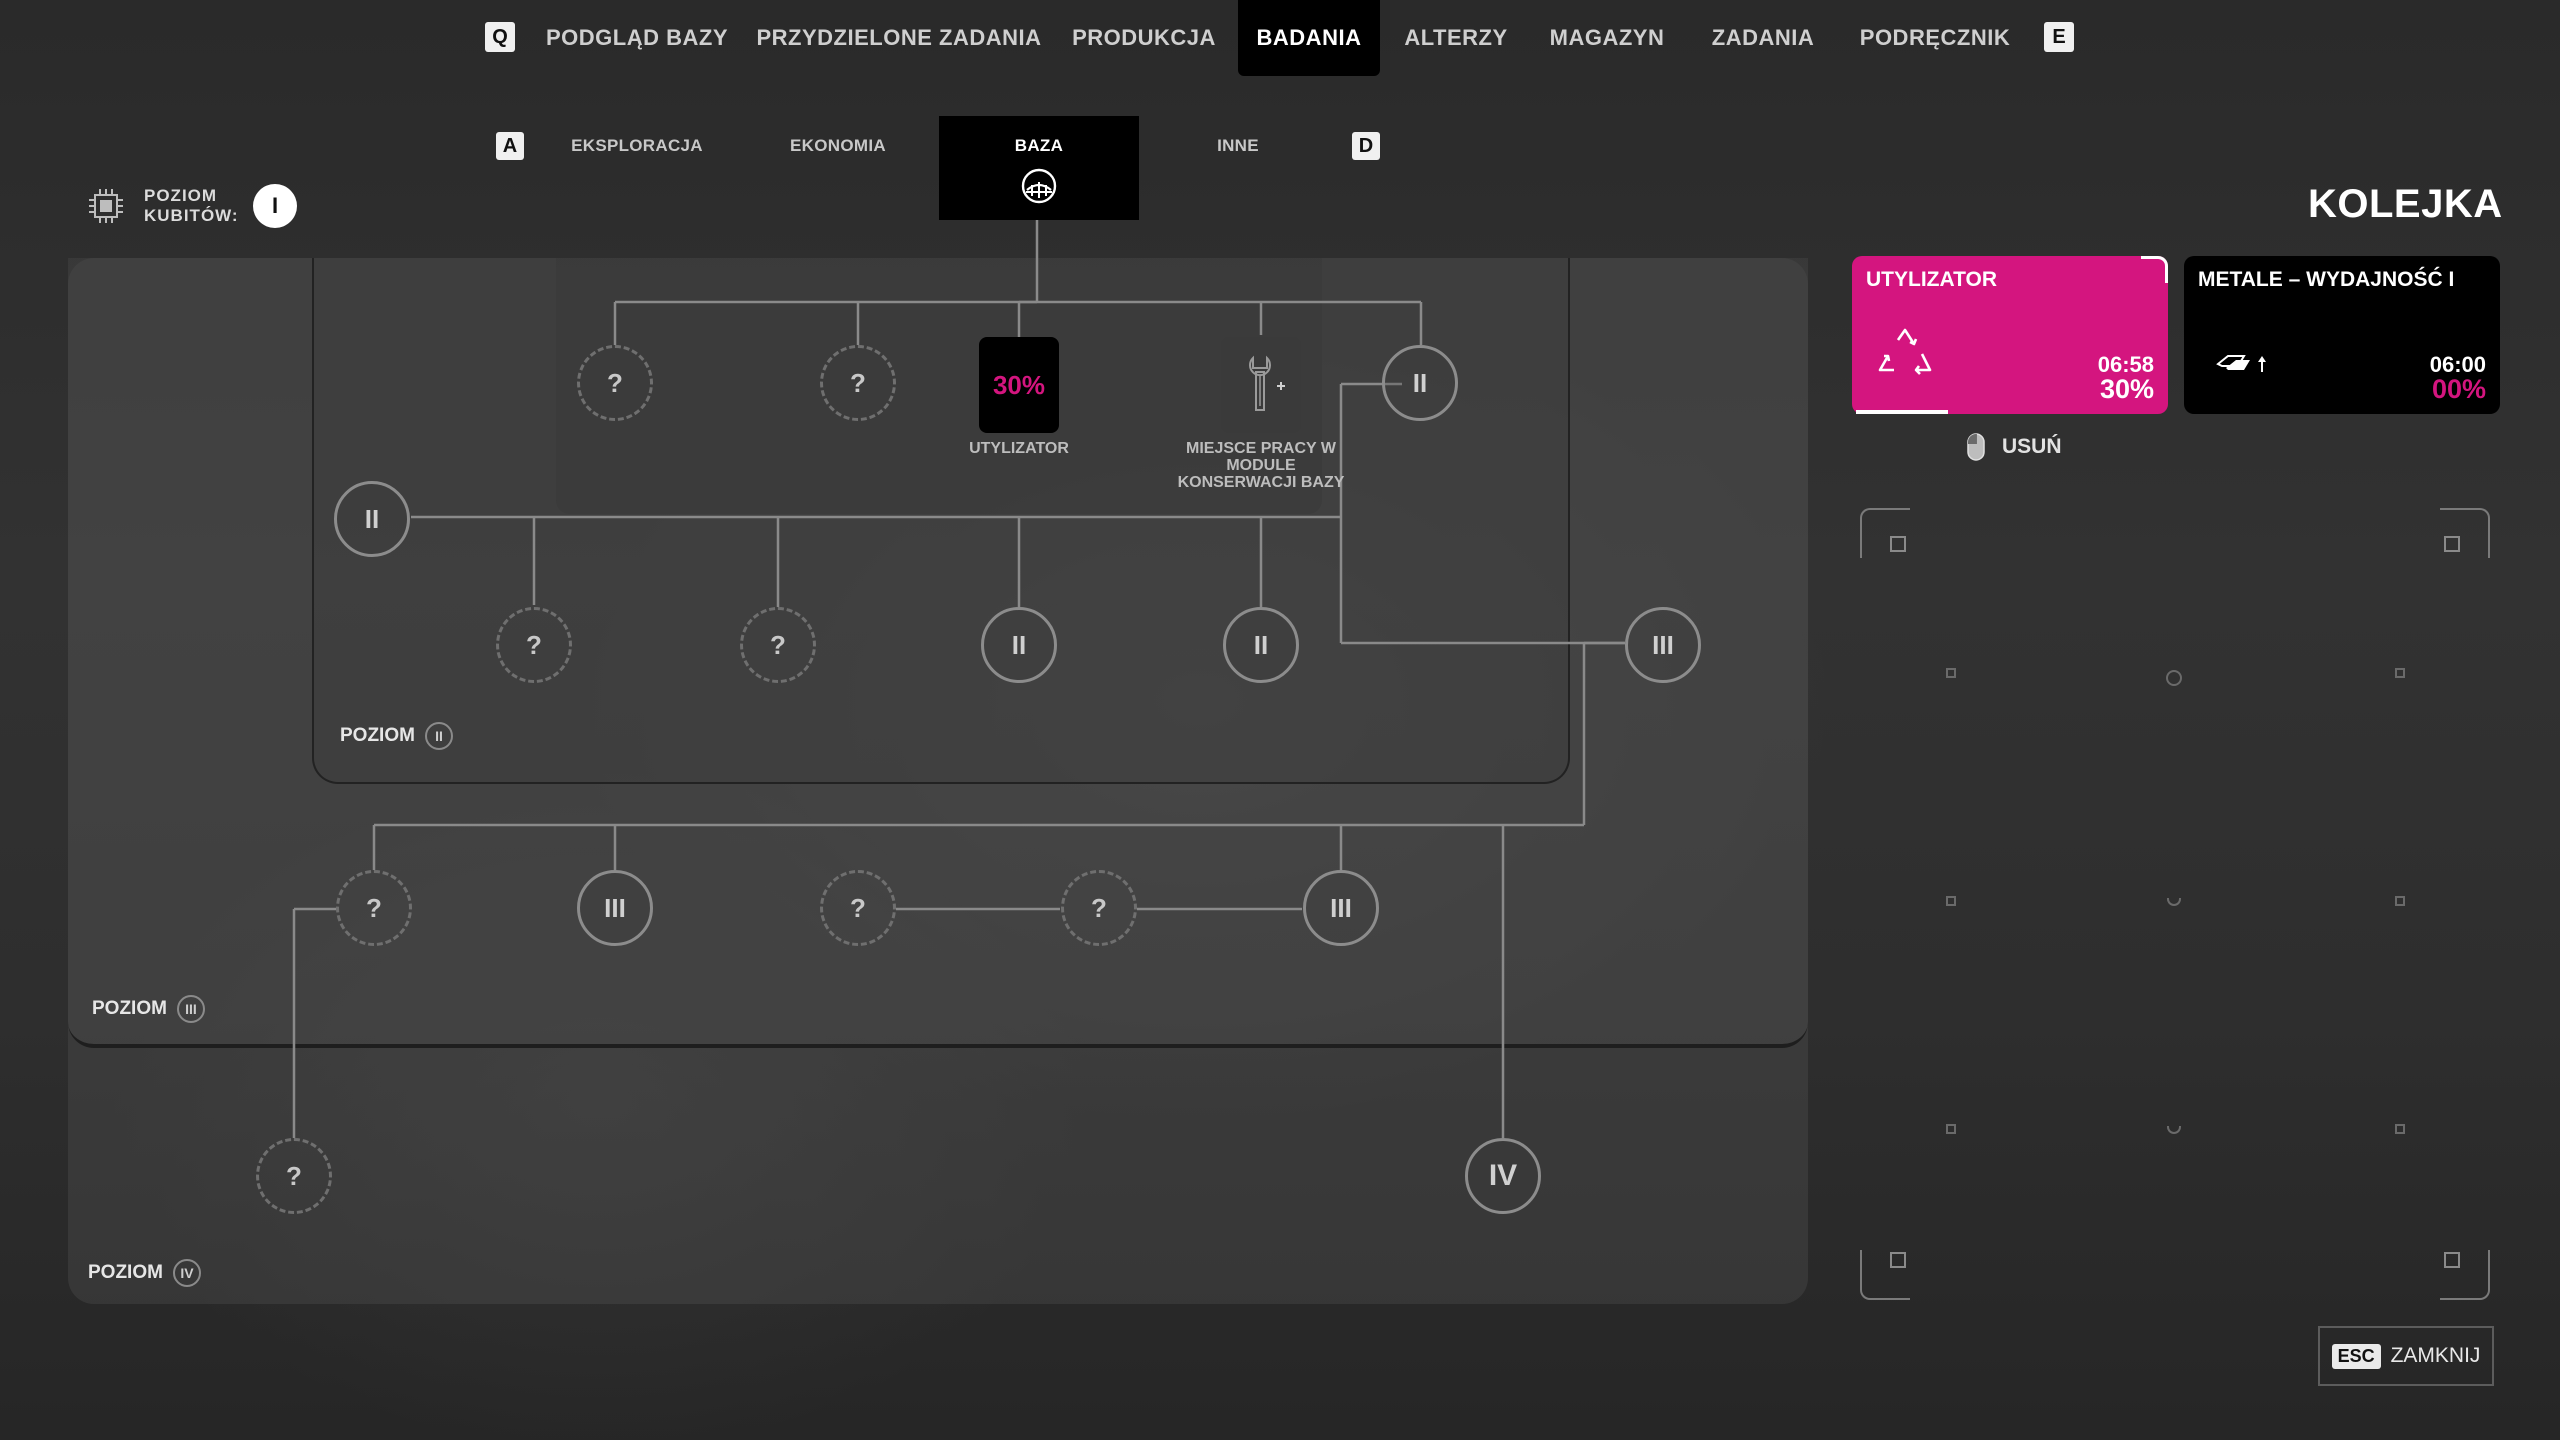 The width and height of the screenshot is (2560, 1440). Describe the element at coordinates (1976, 447) in the screenshot. I see `mouse-icon` at that location.